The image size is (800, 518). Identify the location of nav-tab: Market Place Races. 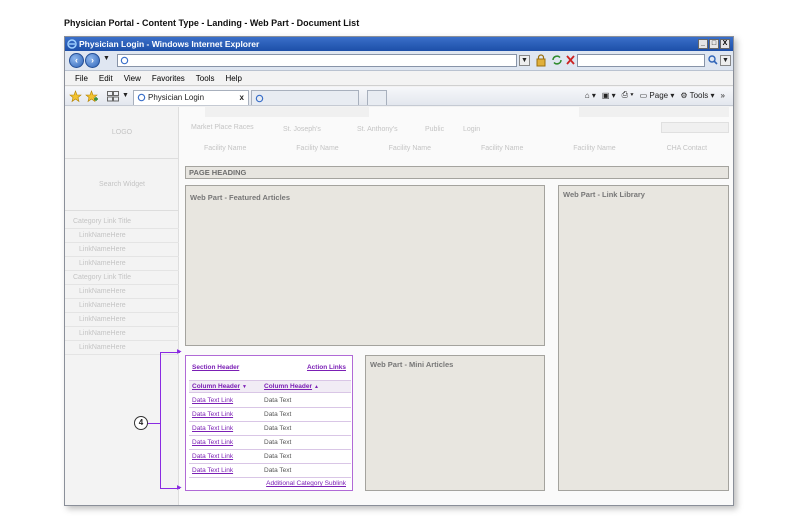
(222, 127).